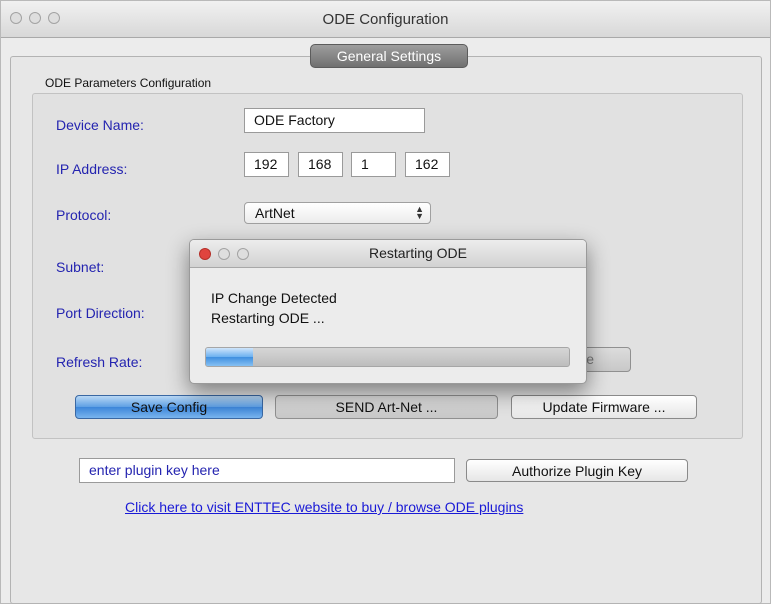 The height and width of the screenshot is (604, 771). What do you see at coordinates (92, 169) in the screenshot?
I see `ip-address-label: IP Address:` at bounding box center [92, 169].